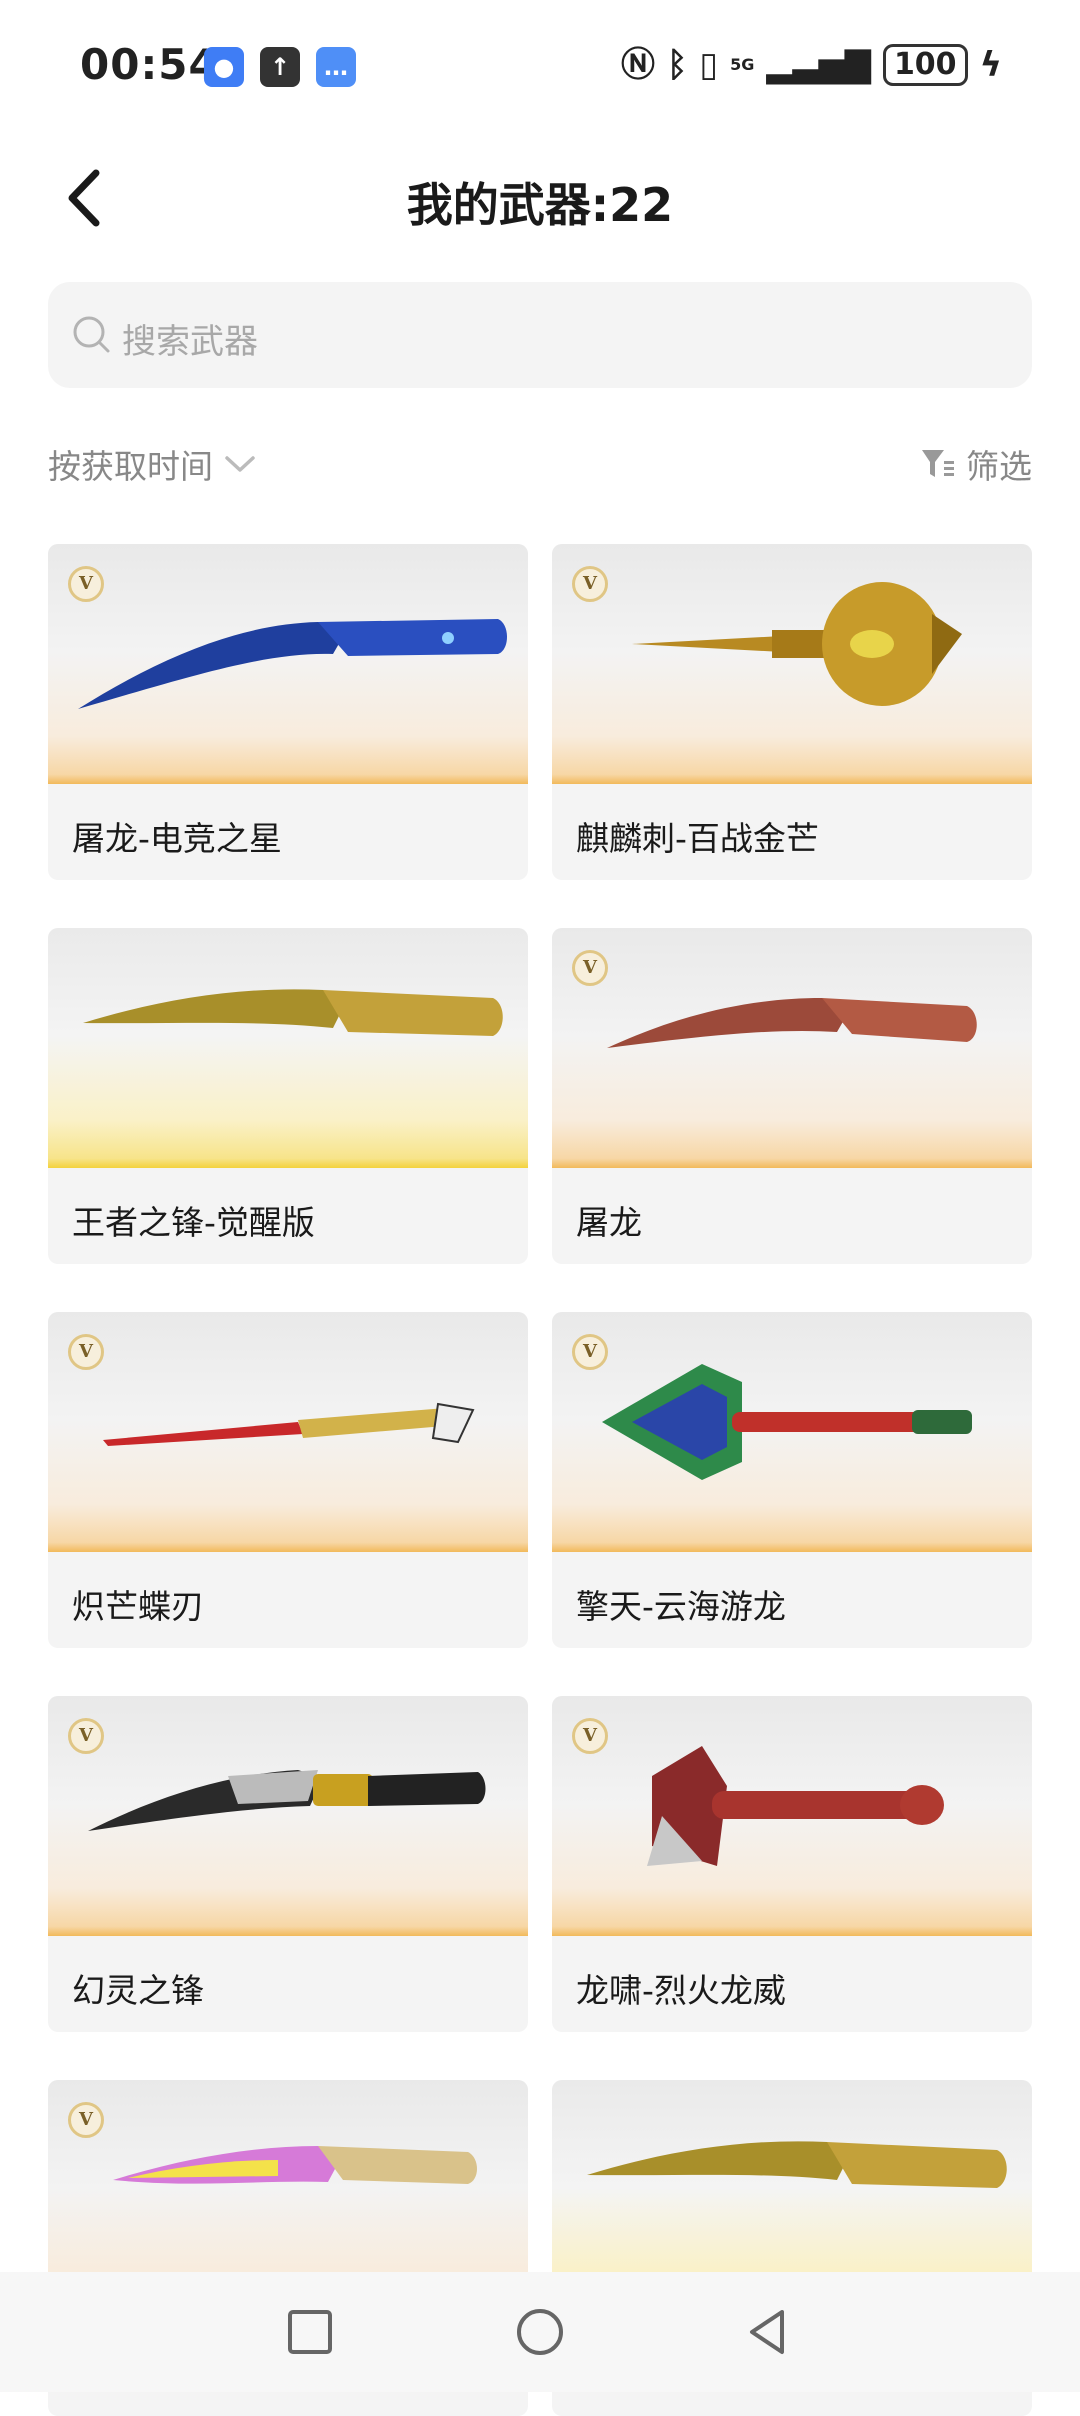  I want to click on signal-icon: ▂▃▅▇, so click(818, 65).